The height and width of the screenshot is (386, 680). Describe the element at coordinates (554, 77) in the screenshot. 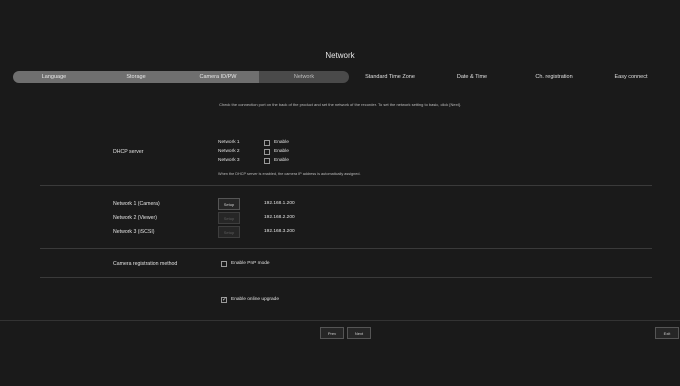

I see `tab-ch-registration: Ch. registration` at that location.